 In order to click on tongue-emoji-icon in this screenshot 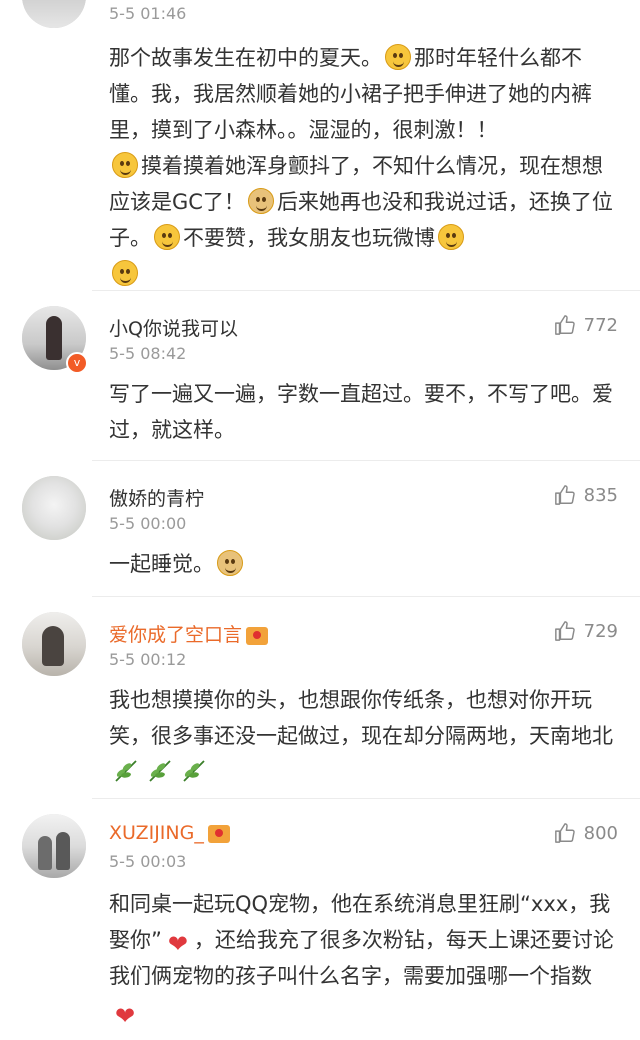, I will do `click(398, 57)`.